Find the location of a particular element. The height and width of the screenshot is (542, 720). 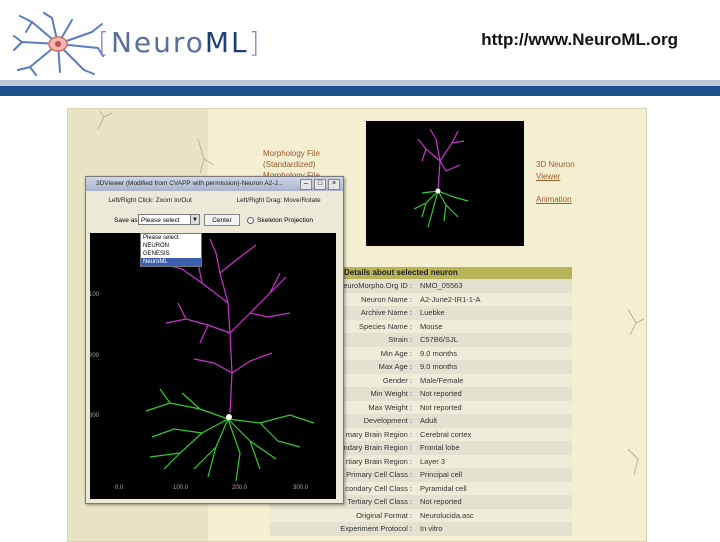

save-as-label: Save as: is located at coordinates (127, 220).